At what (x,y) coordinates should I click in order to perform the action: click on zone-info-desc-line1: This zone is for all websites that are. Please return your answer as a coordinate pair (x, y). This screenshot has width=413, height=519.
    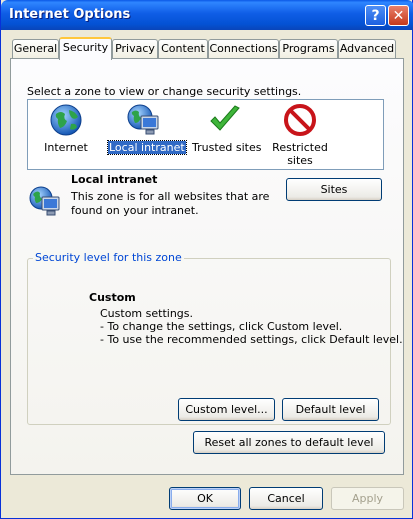
    Looking at the image, I should click on (170, 196).